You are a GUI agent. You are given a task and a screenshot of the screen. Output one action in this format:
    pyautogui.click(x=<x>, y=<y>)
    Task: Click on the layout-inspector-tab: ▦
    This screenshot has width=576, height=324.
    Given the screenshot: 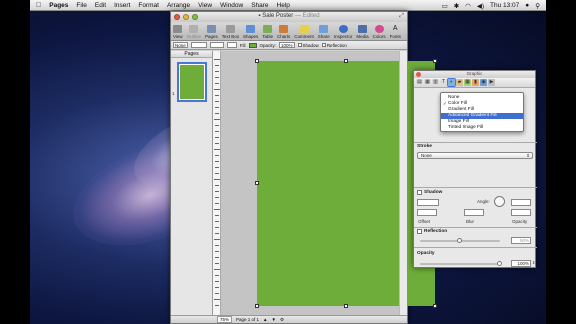 What is the action you would take?
    pyautogui.click(x=427, y=82)
    